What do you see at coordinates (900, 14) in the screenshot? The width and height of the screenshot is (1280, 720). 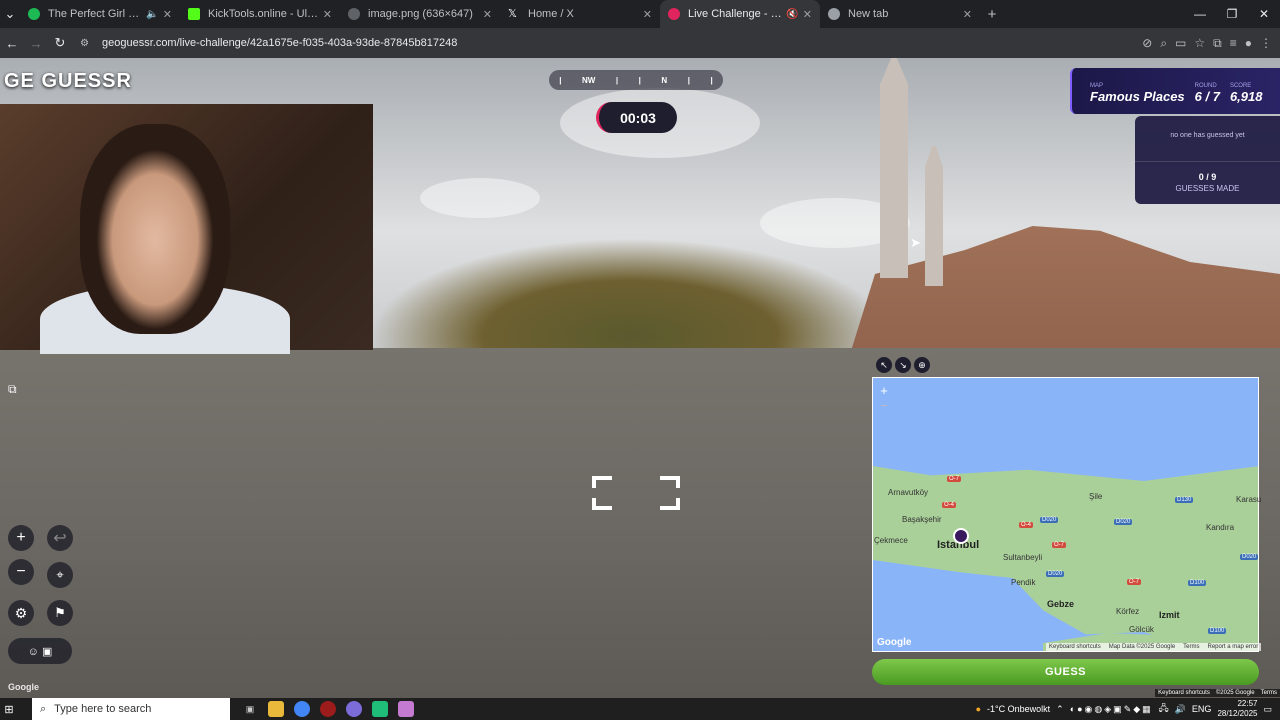 I see `tab-new: New tab ✕` at bounding box center [900, 14].